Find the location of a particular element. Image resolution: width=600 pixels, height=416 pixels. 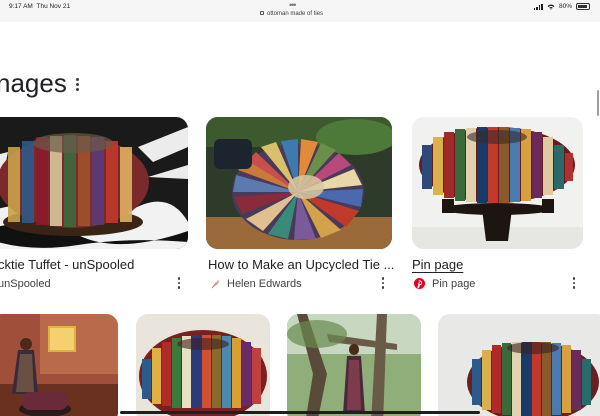

status-indicators: 80% is located at coordinates (561, 6).